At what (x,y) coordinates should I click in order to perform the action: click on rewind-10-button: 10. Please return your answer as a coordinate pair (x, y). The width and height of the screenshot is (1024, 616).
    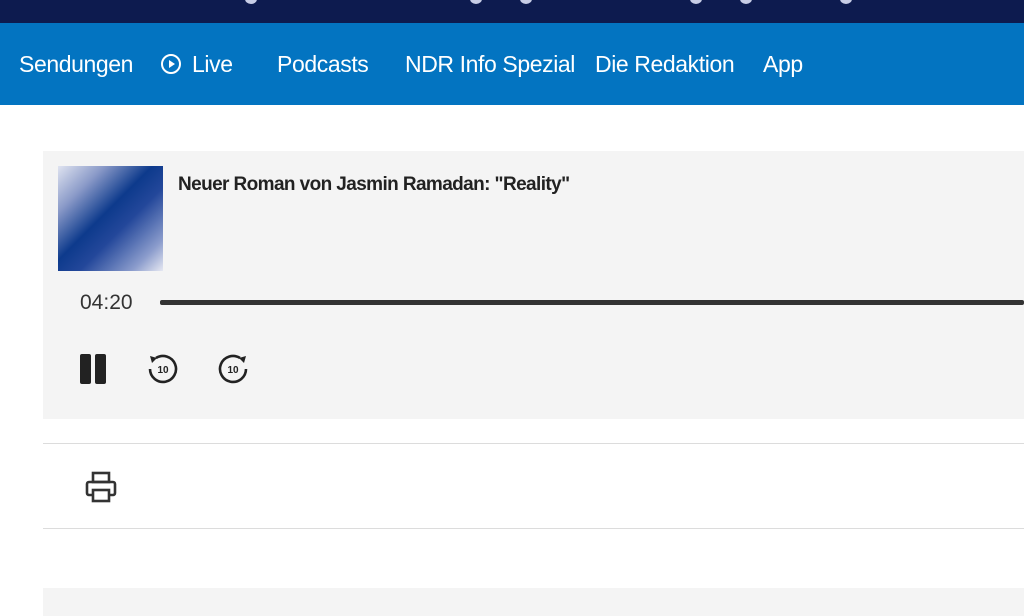
    Looking at the image, I should click on (163, 369).